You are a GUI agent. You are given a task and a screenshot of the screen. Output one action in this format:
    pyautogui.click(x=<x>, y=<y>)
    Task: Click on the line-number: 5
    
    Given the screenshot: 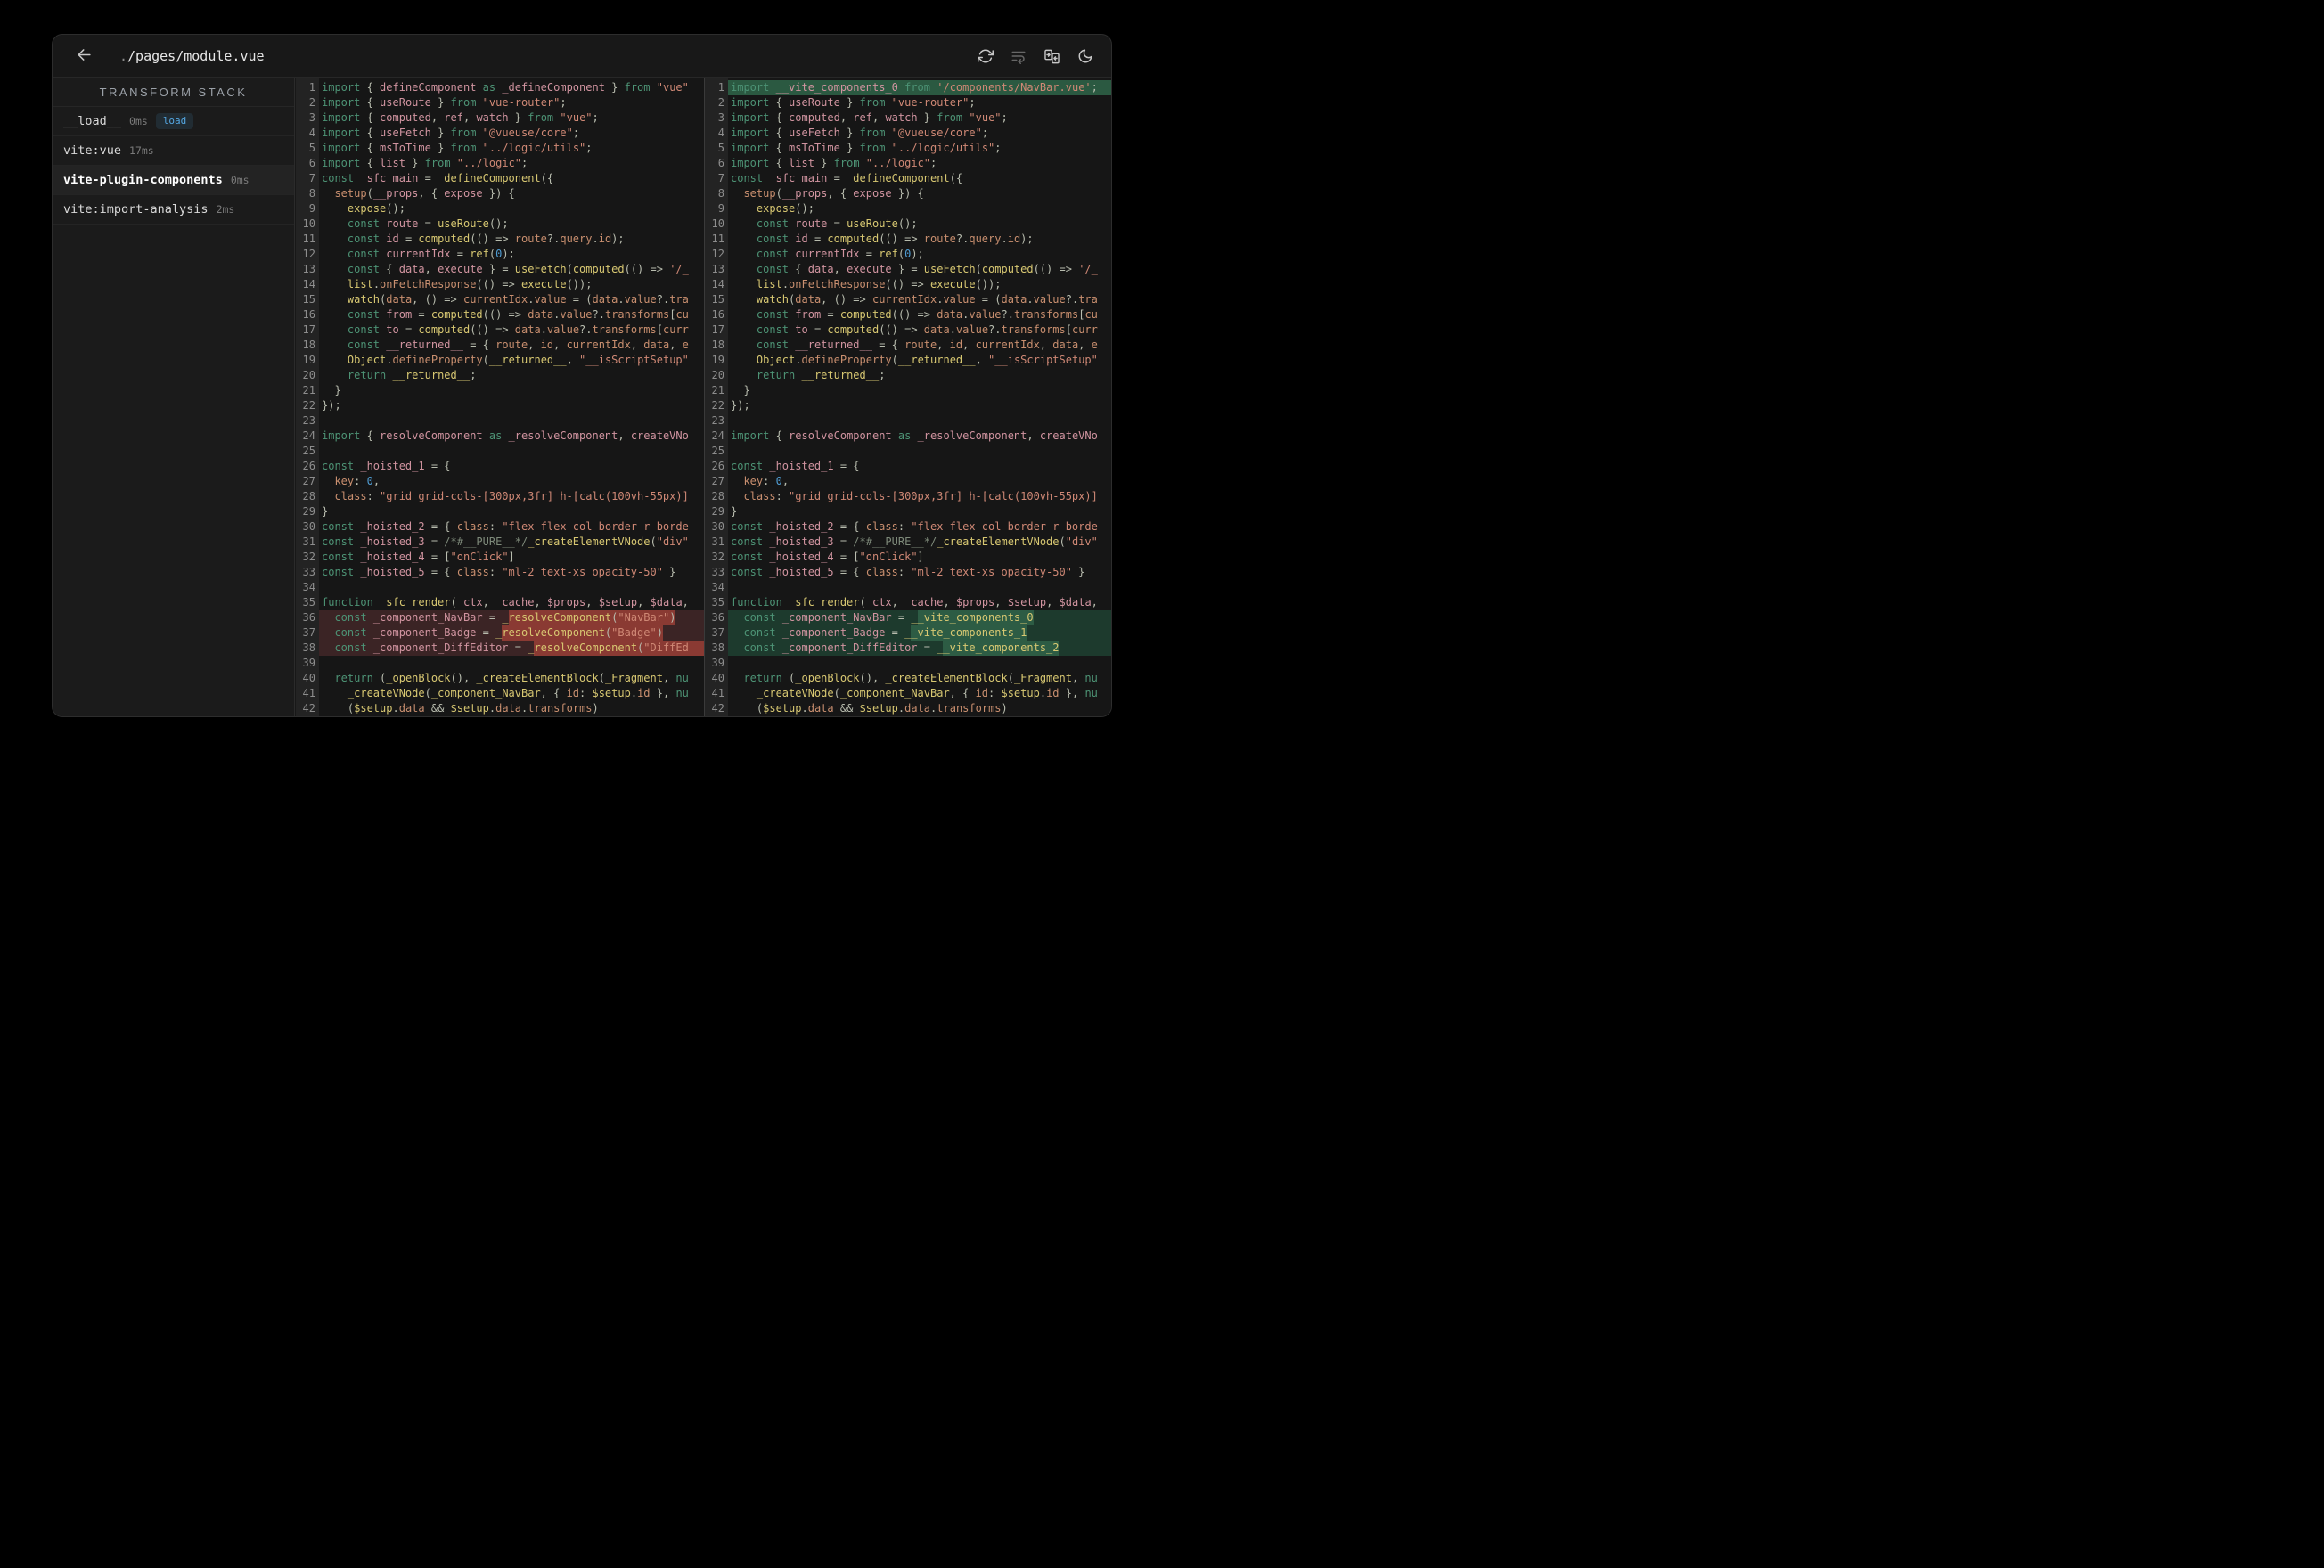 What is the action you would take?
    pyautogui.click(x=311, y=148)
    